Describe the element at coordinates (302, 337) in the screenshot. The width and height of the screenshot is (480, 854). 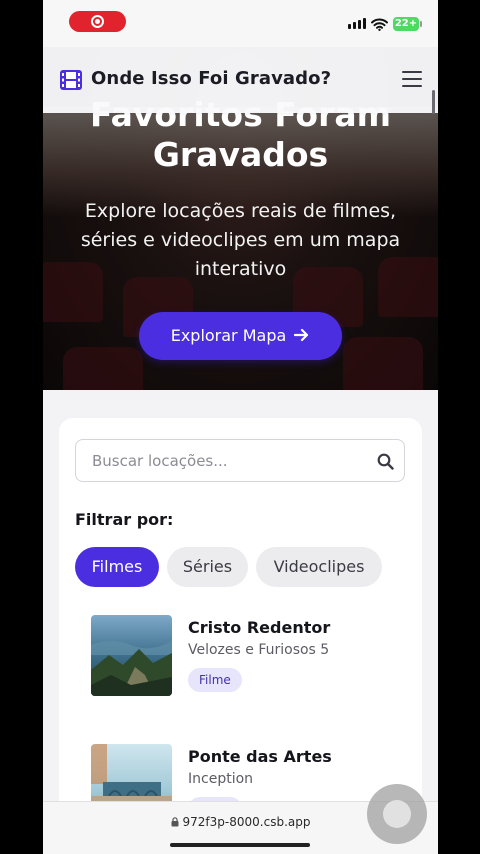
I see `arrow-right-icon` at that location.